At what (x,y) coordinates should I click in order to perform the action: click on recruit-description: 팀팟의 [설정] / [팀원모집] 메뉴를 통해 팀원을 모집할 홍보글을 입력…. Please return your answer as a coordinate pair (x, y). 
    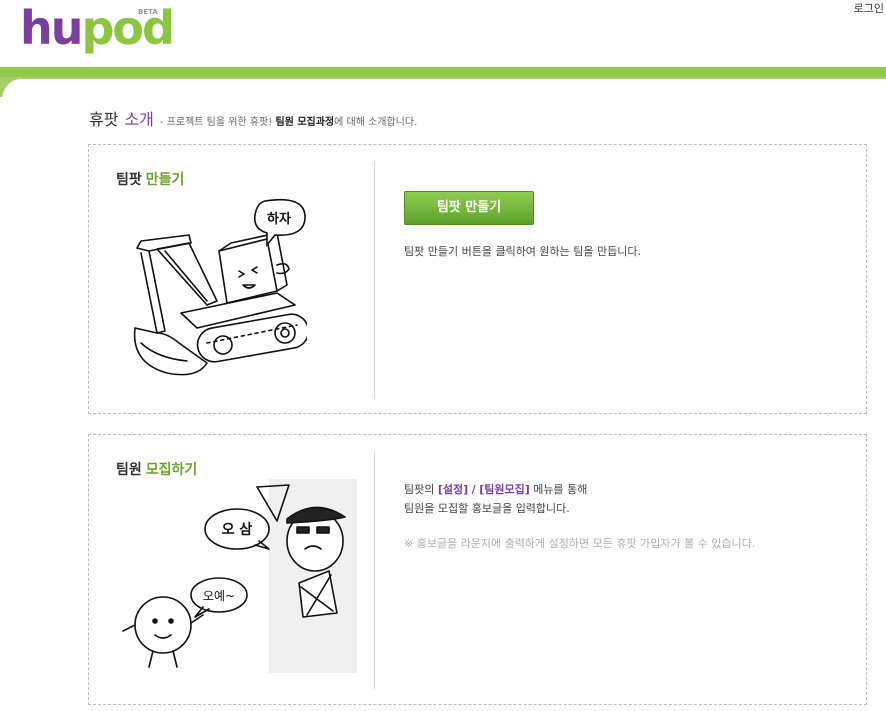
    Looking at the image, I should click on (496, 499).